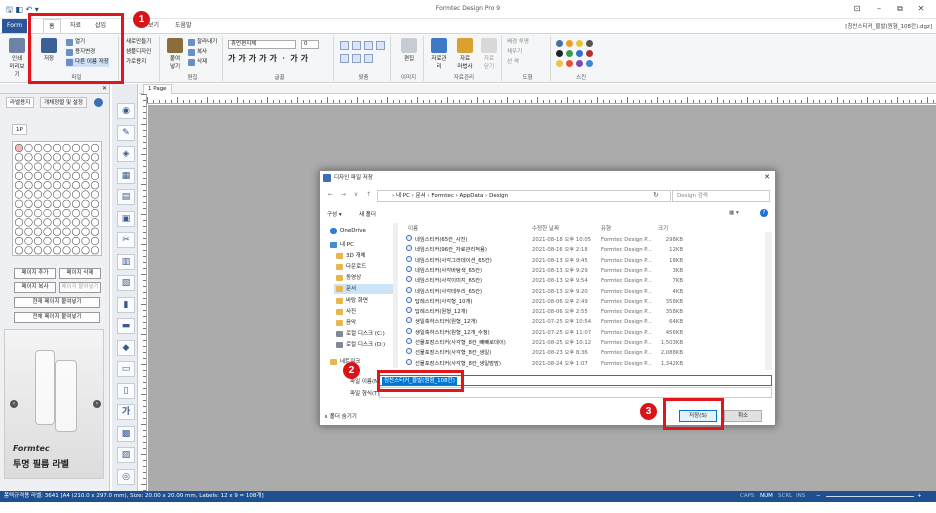  I want to click on page-tab-1p: 1P, so click(19, 129).